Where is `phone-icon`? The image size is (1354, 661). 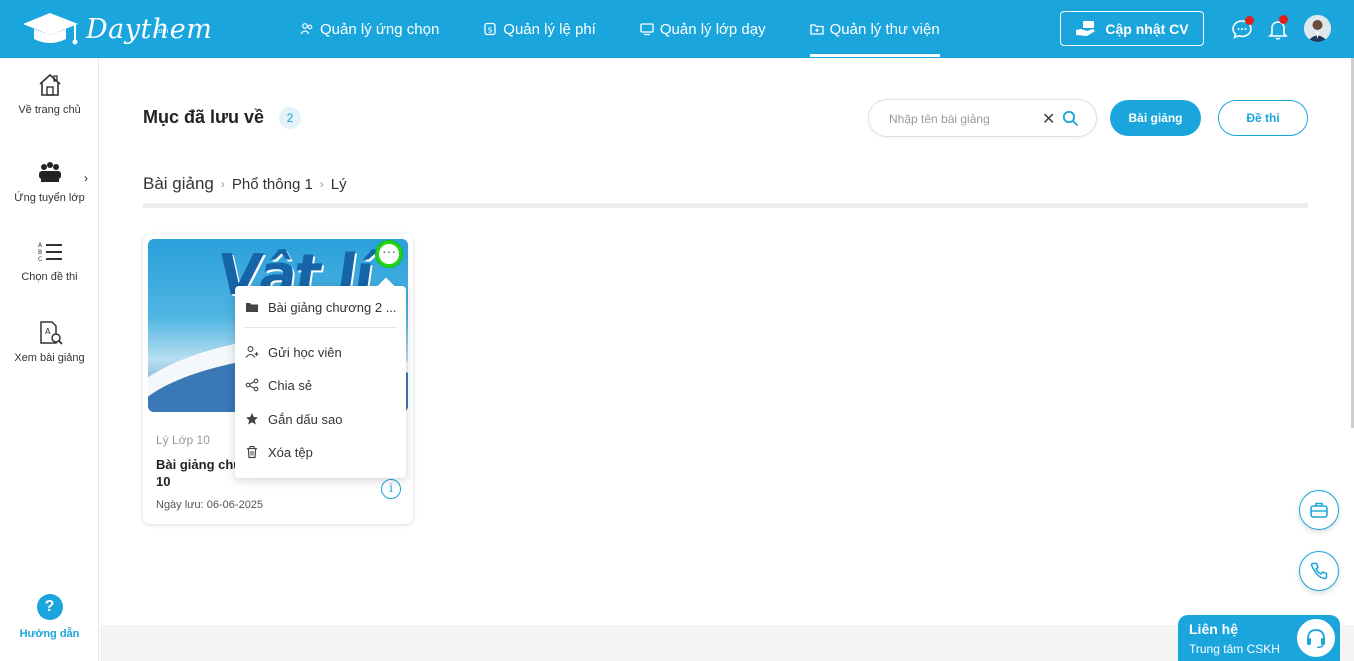
phone-icon is located at coordinates (1319, 571).